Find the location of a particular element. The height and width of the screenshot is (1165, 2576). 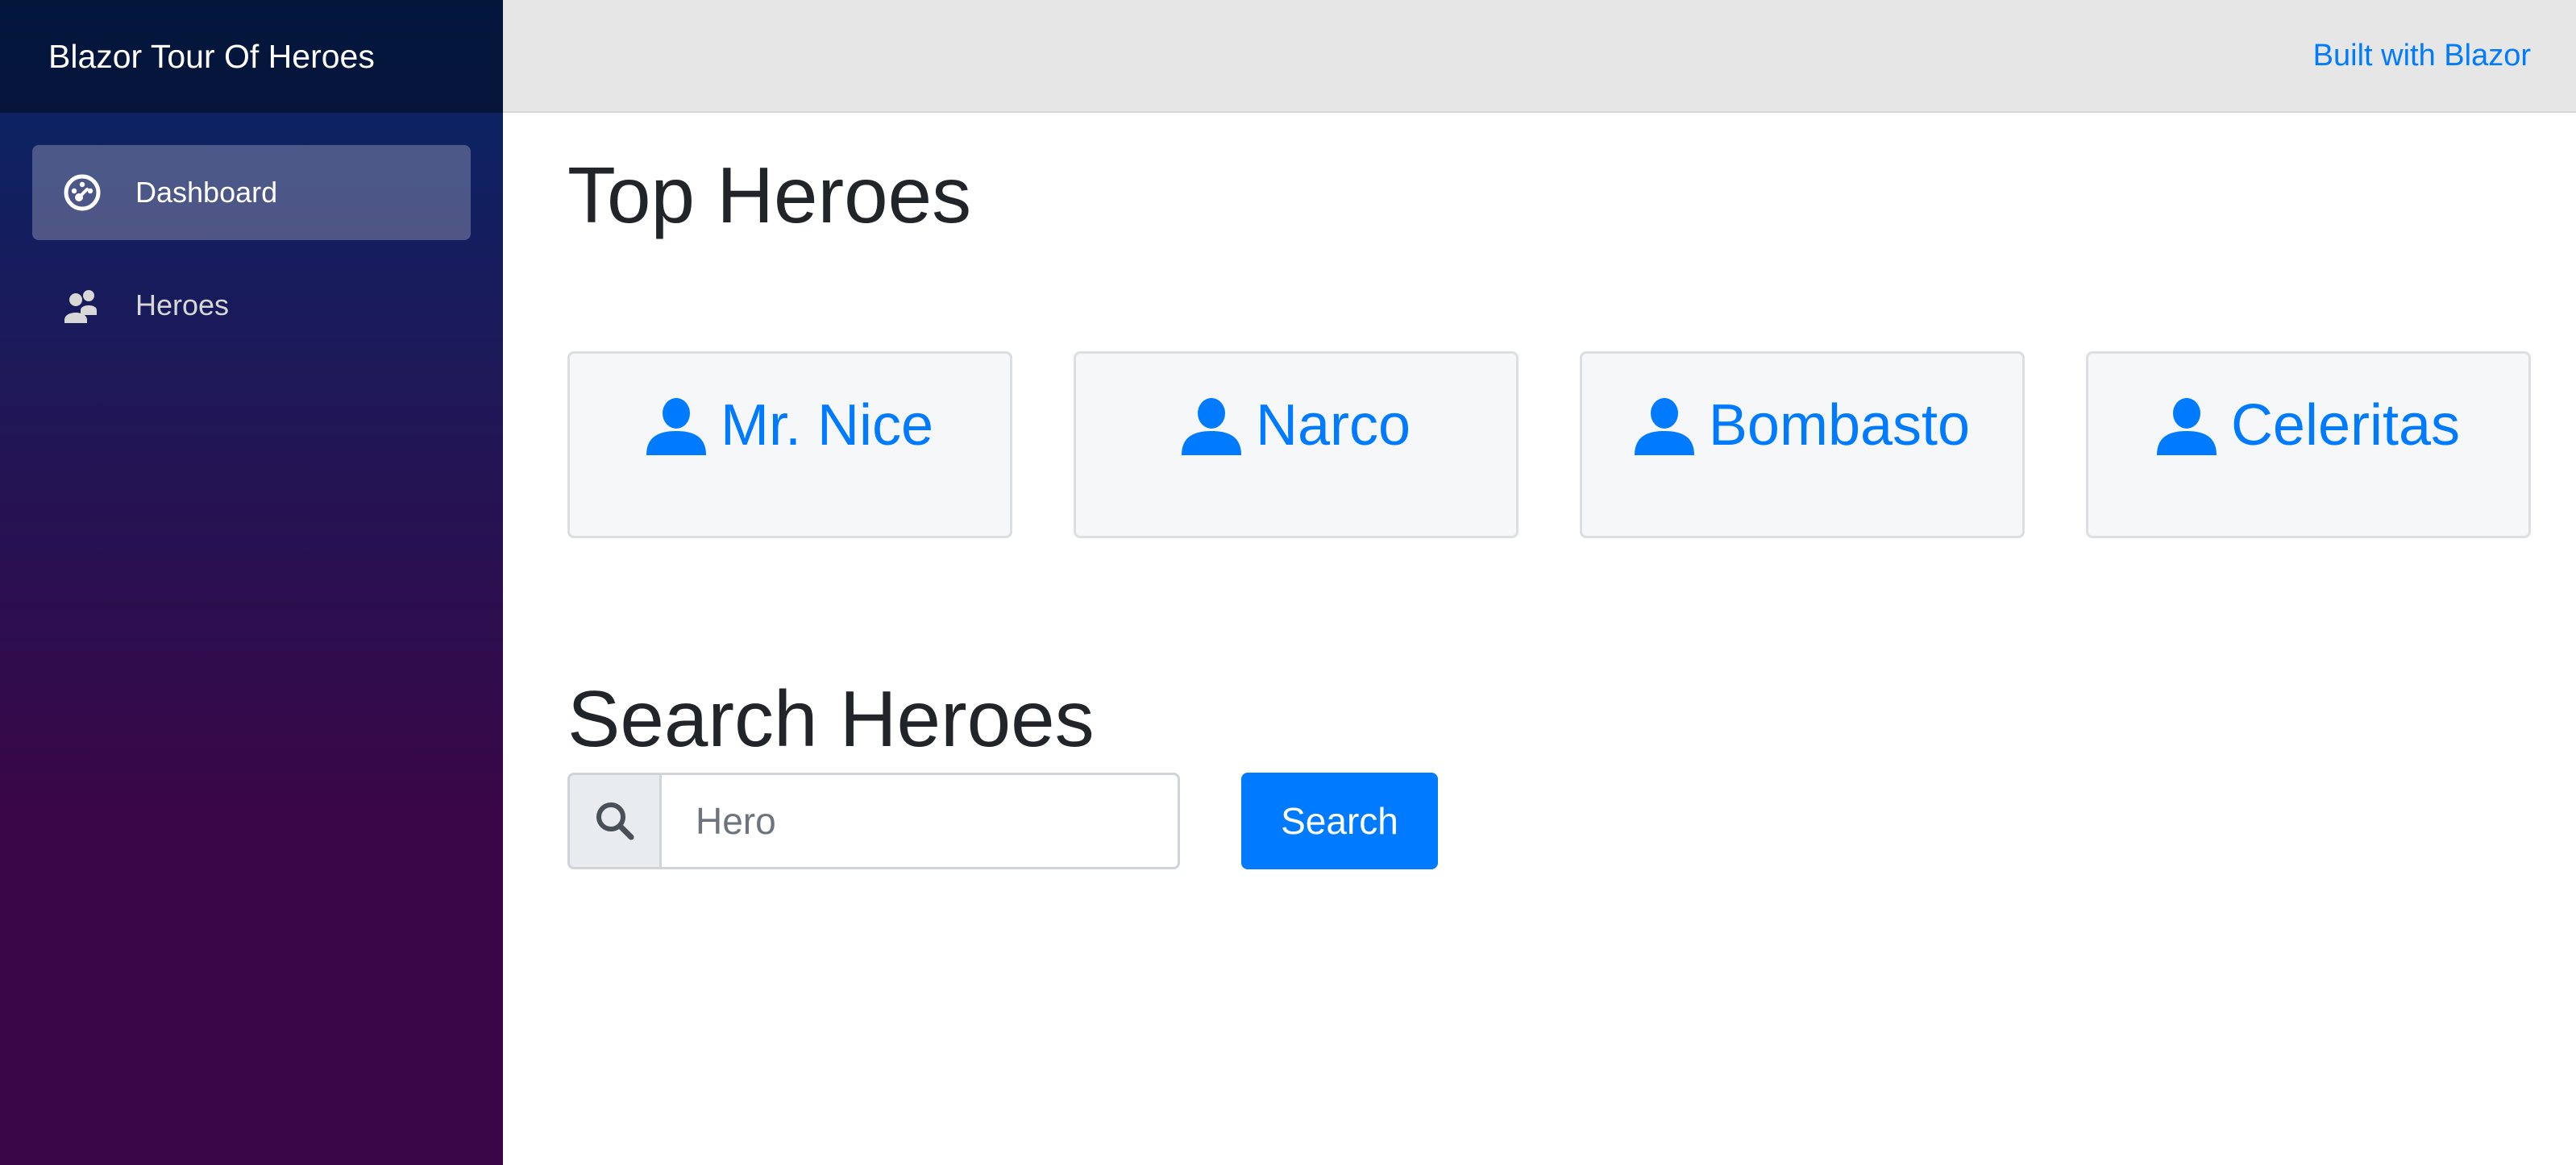

search-title: Search Heroes is located at coordinates (831, 718).